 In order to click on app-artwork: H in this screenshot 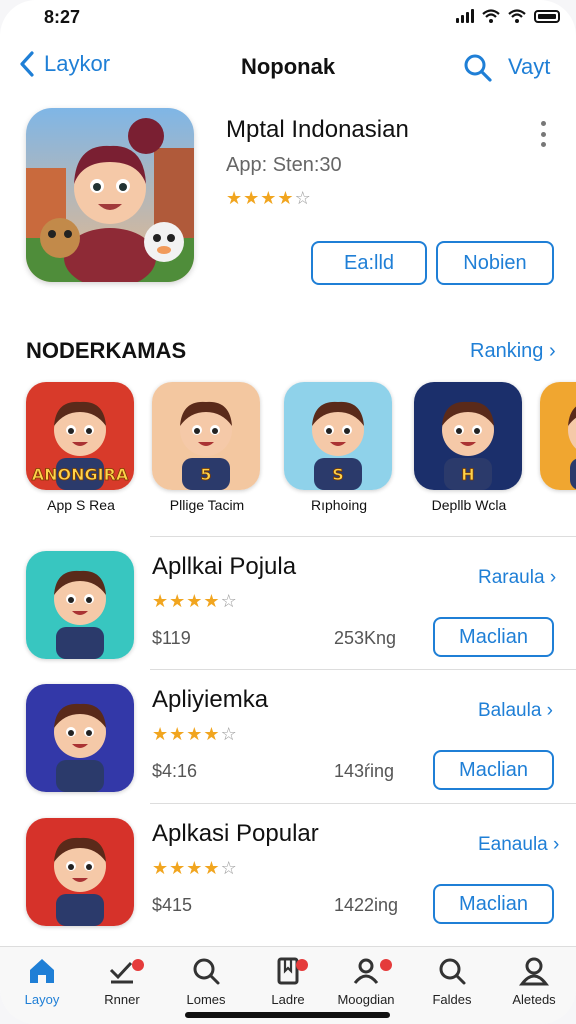, I will do `click(468, 436)`.